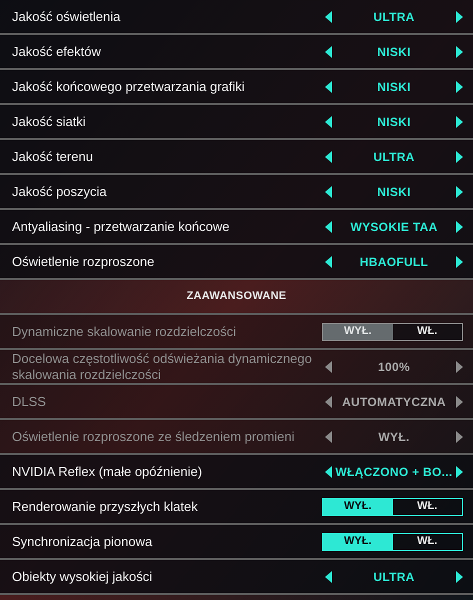 The image size is (473, 600). Describe the element at coordinates (236, 122) in the screenshot. I see `setting-row: Jakość siatki NISKI` at that location.